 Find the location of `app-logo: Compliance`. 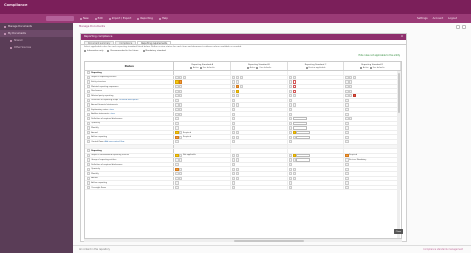

app-logo: Compliance is located at coordinates (15, 5).